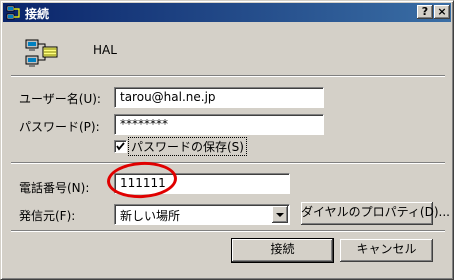 This screenshot has width=454, height=280. Describe the element at coordinates (228, 163) in the screenshot. I see `separator-middle` at that location.